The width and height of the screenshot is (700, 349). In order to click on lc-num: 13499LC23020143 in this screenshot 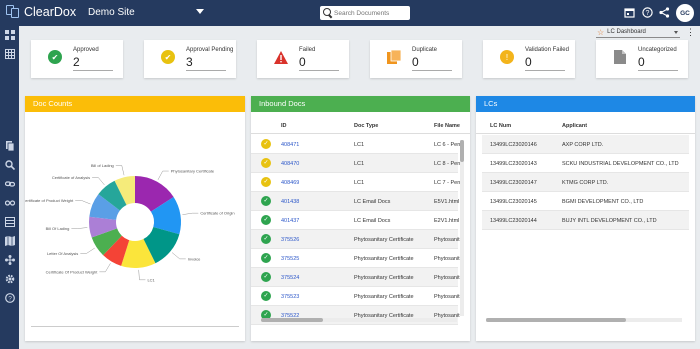, I will do `click(513, 164)`.